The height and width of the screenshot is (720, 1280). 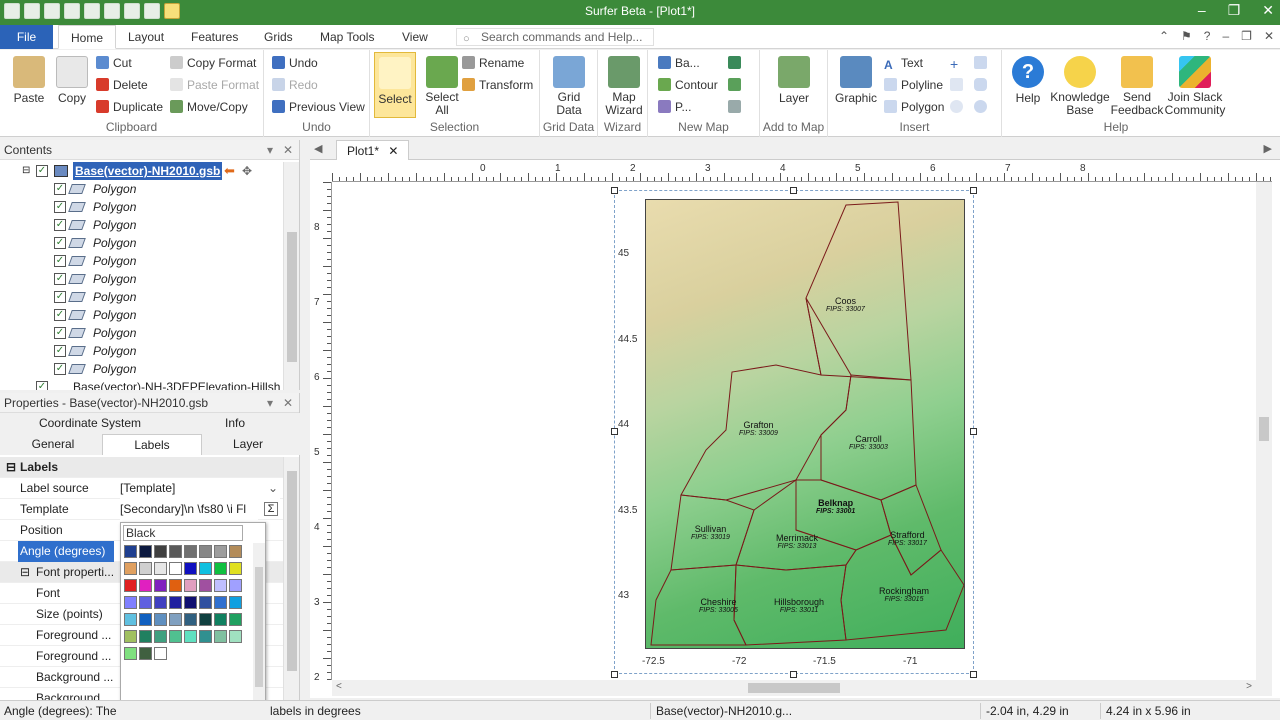 I want to click on previous-view-button: Previous View, so click(x=318, y=107).